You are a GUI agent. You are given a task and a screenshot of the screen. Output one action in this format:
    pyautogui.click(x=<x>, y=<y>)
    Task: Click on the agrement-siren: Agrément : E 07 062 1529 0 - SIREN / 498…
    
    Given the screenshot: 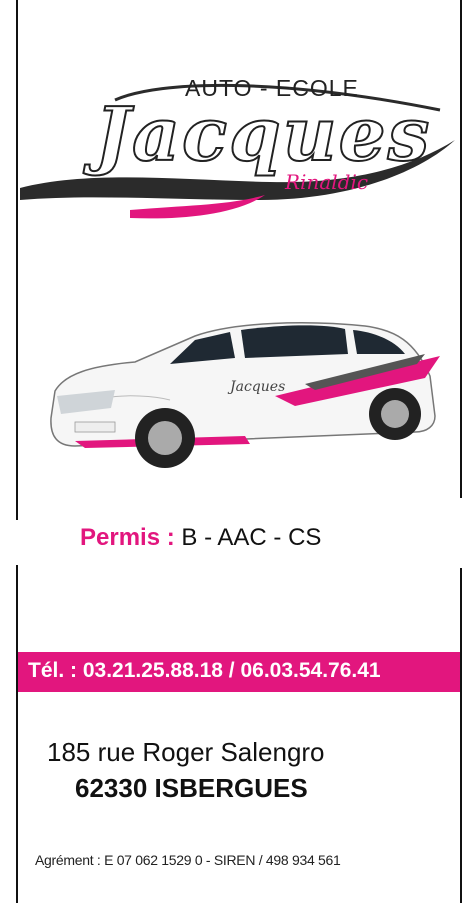 What is the action you would take?
    pyautogui.click(x=188, y=860)
    